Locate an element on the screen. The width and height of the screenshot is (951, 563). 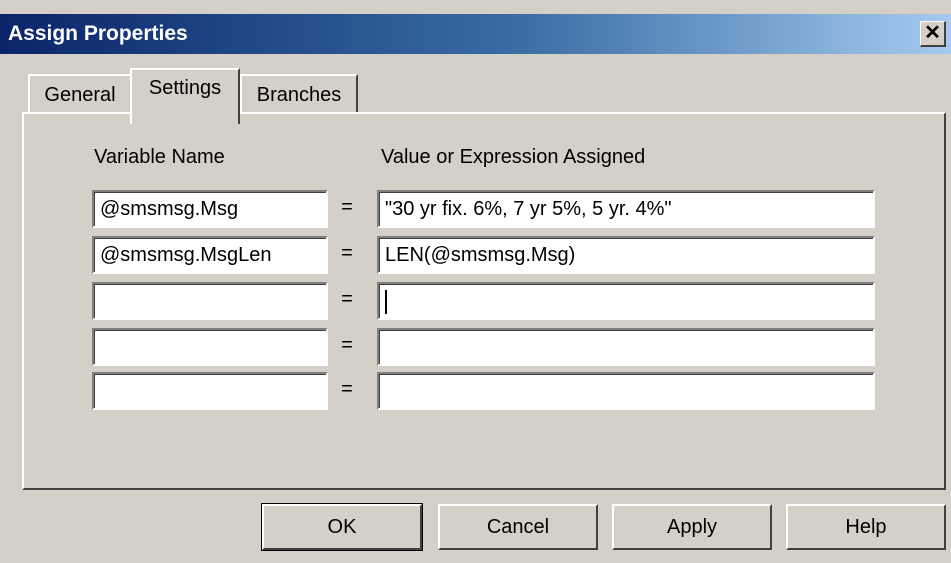
ok-button: OK is located at coordinates (342, 527).